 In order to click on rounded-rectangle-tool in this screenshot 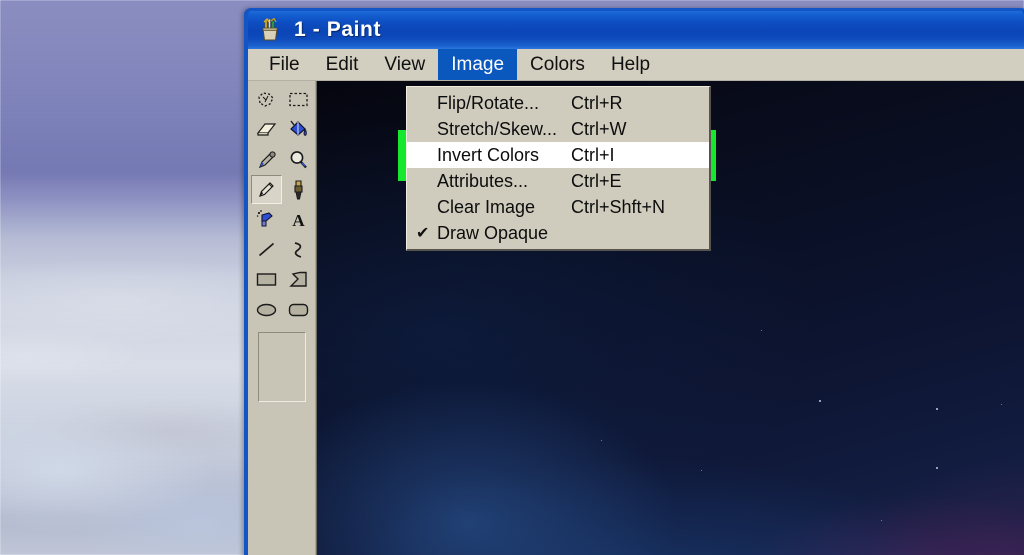, I will do `click(298, 309)`.